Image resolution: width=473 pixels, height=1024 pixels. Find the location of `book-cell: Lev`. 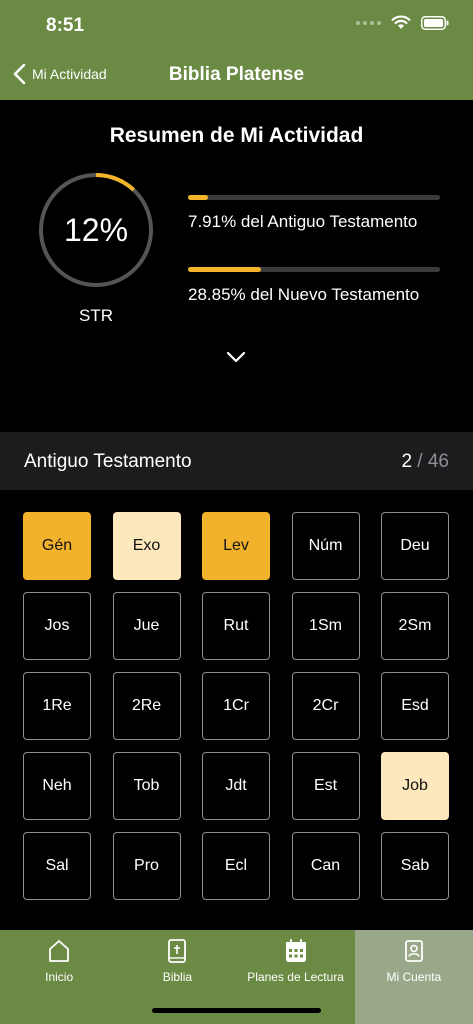

book-cell: Lev is located at coordinates (236, 546).